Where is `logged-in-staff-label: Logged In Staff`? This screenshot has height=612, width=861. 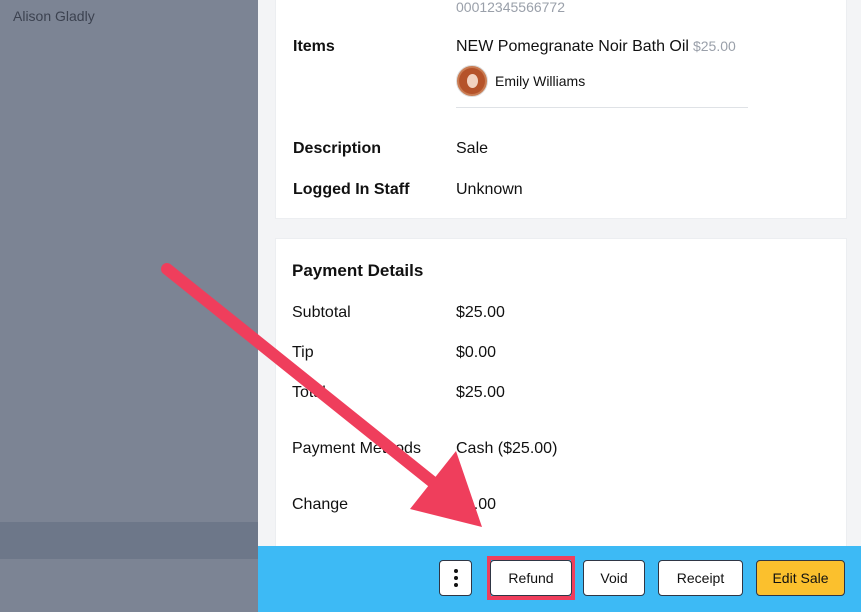
logged-in-staff-label: Logged In Staff is located at coordinates (351, 189).